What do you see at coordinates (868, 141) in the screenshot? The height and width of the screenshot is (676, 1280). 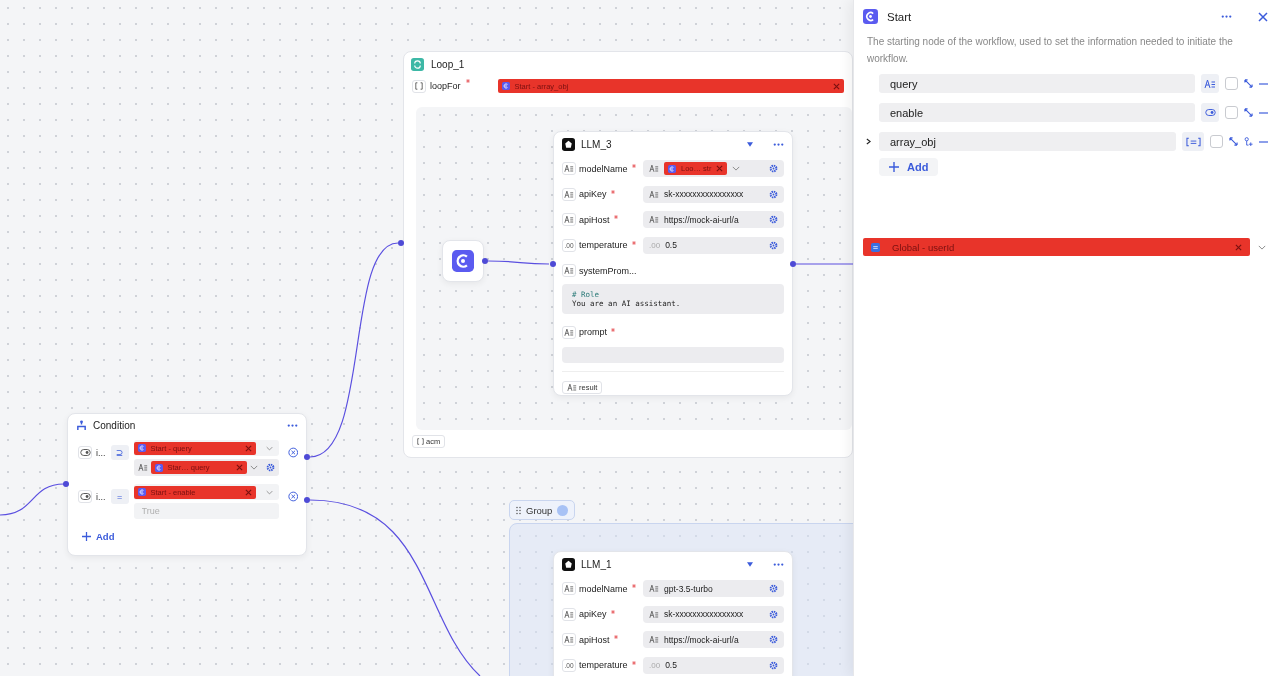 I see `chevron-icon` at bounding box center [868, 141].